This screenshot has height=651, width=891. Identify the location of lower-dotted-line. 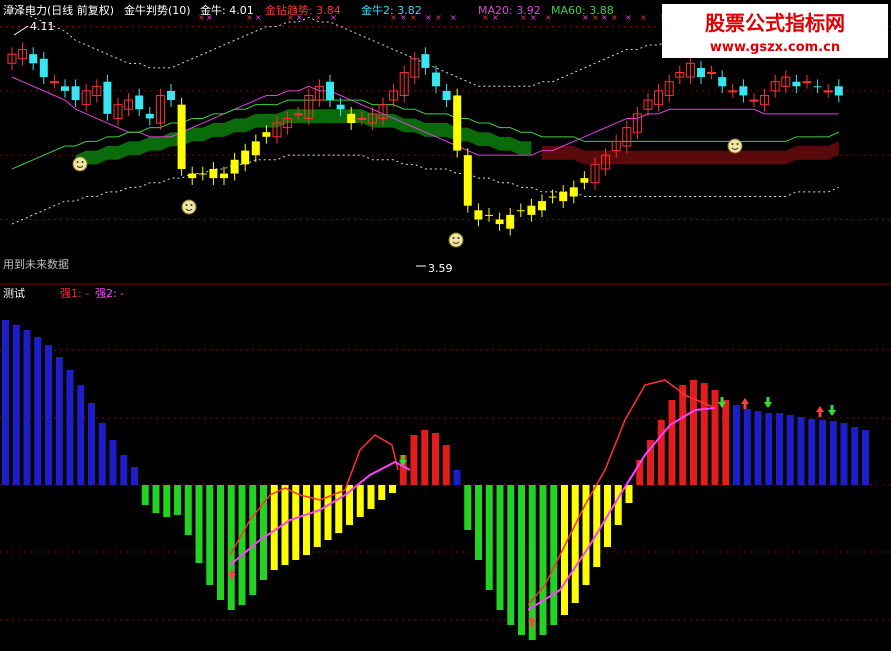
(425, 189).